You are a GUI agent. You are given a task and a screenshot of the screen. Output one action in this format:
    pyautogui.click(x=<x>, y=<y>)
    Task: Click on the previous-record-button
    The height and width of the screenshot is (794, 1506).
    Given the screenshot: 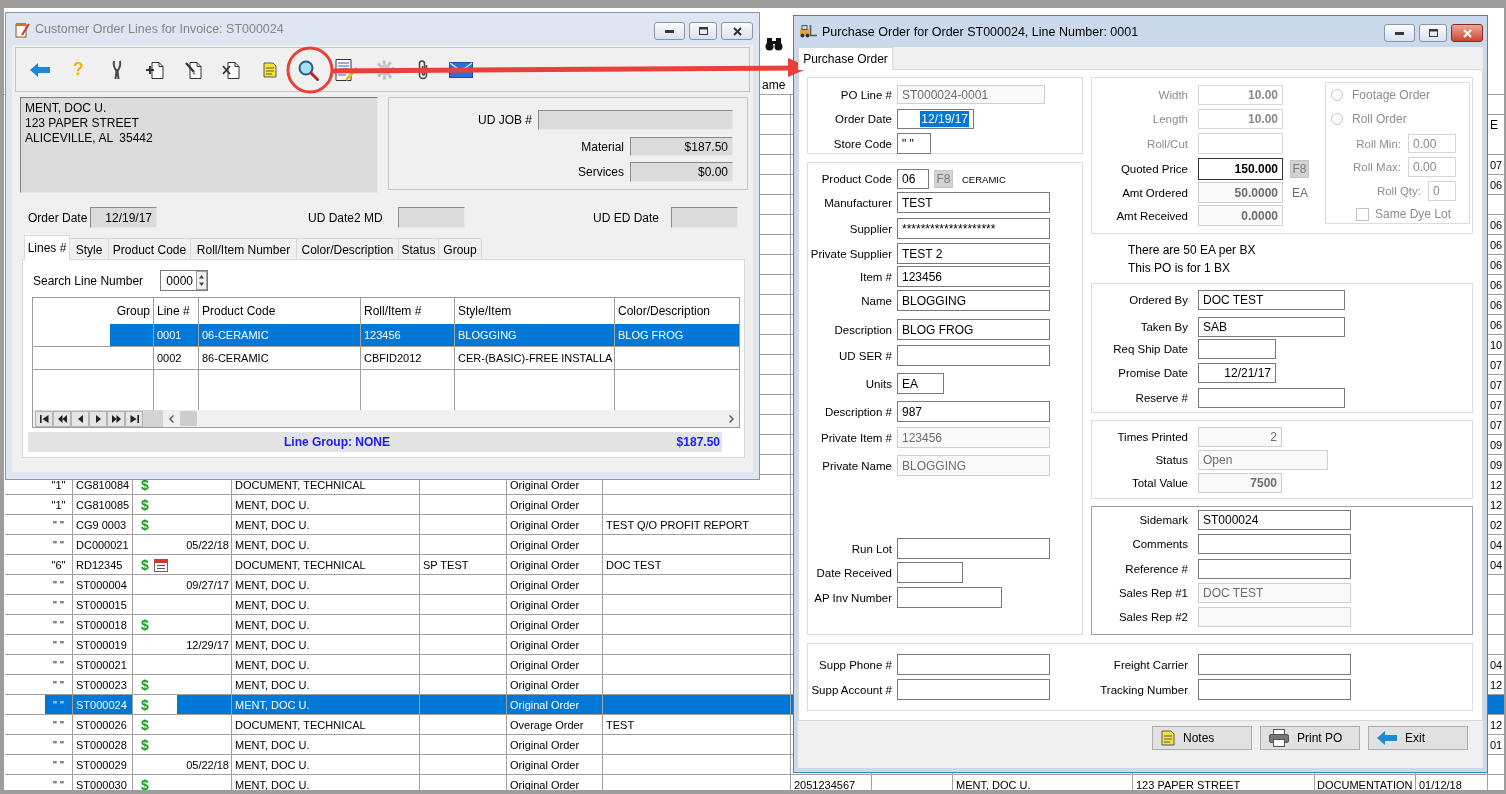 What is the action you would take?
    pyautogui.click(x=80, y=418)
    